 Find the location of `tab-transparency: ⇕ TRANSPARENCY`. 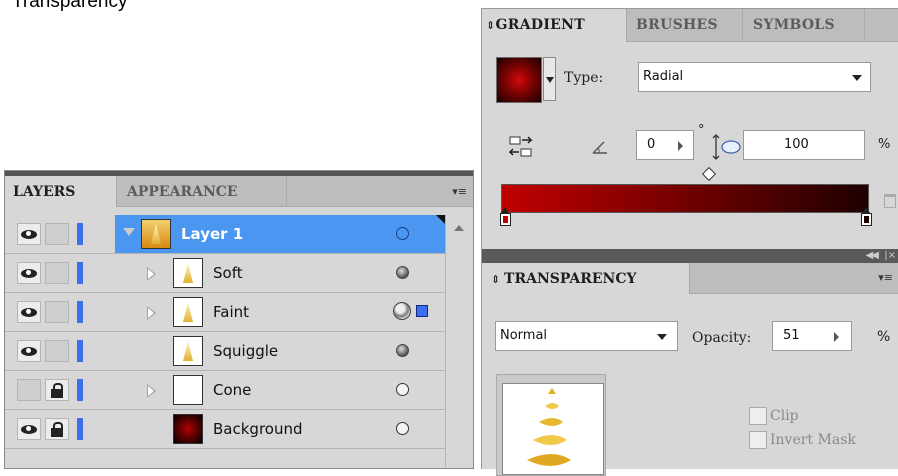

tab-transparency: ⇕ TRANSPARENCY is located at coordinates (586, 278).